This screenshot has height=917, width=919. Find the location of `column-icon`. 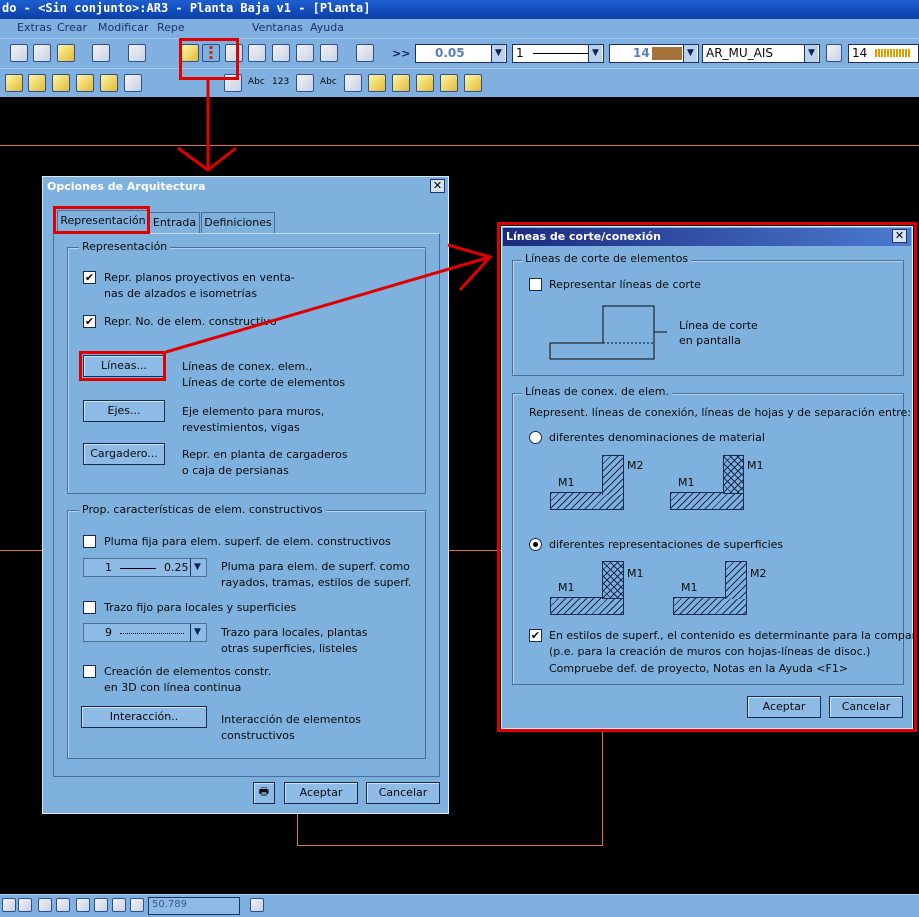

column-icon is located at coordinates (37, 83).